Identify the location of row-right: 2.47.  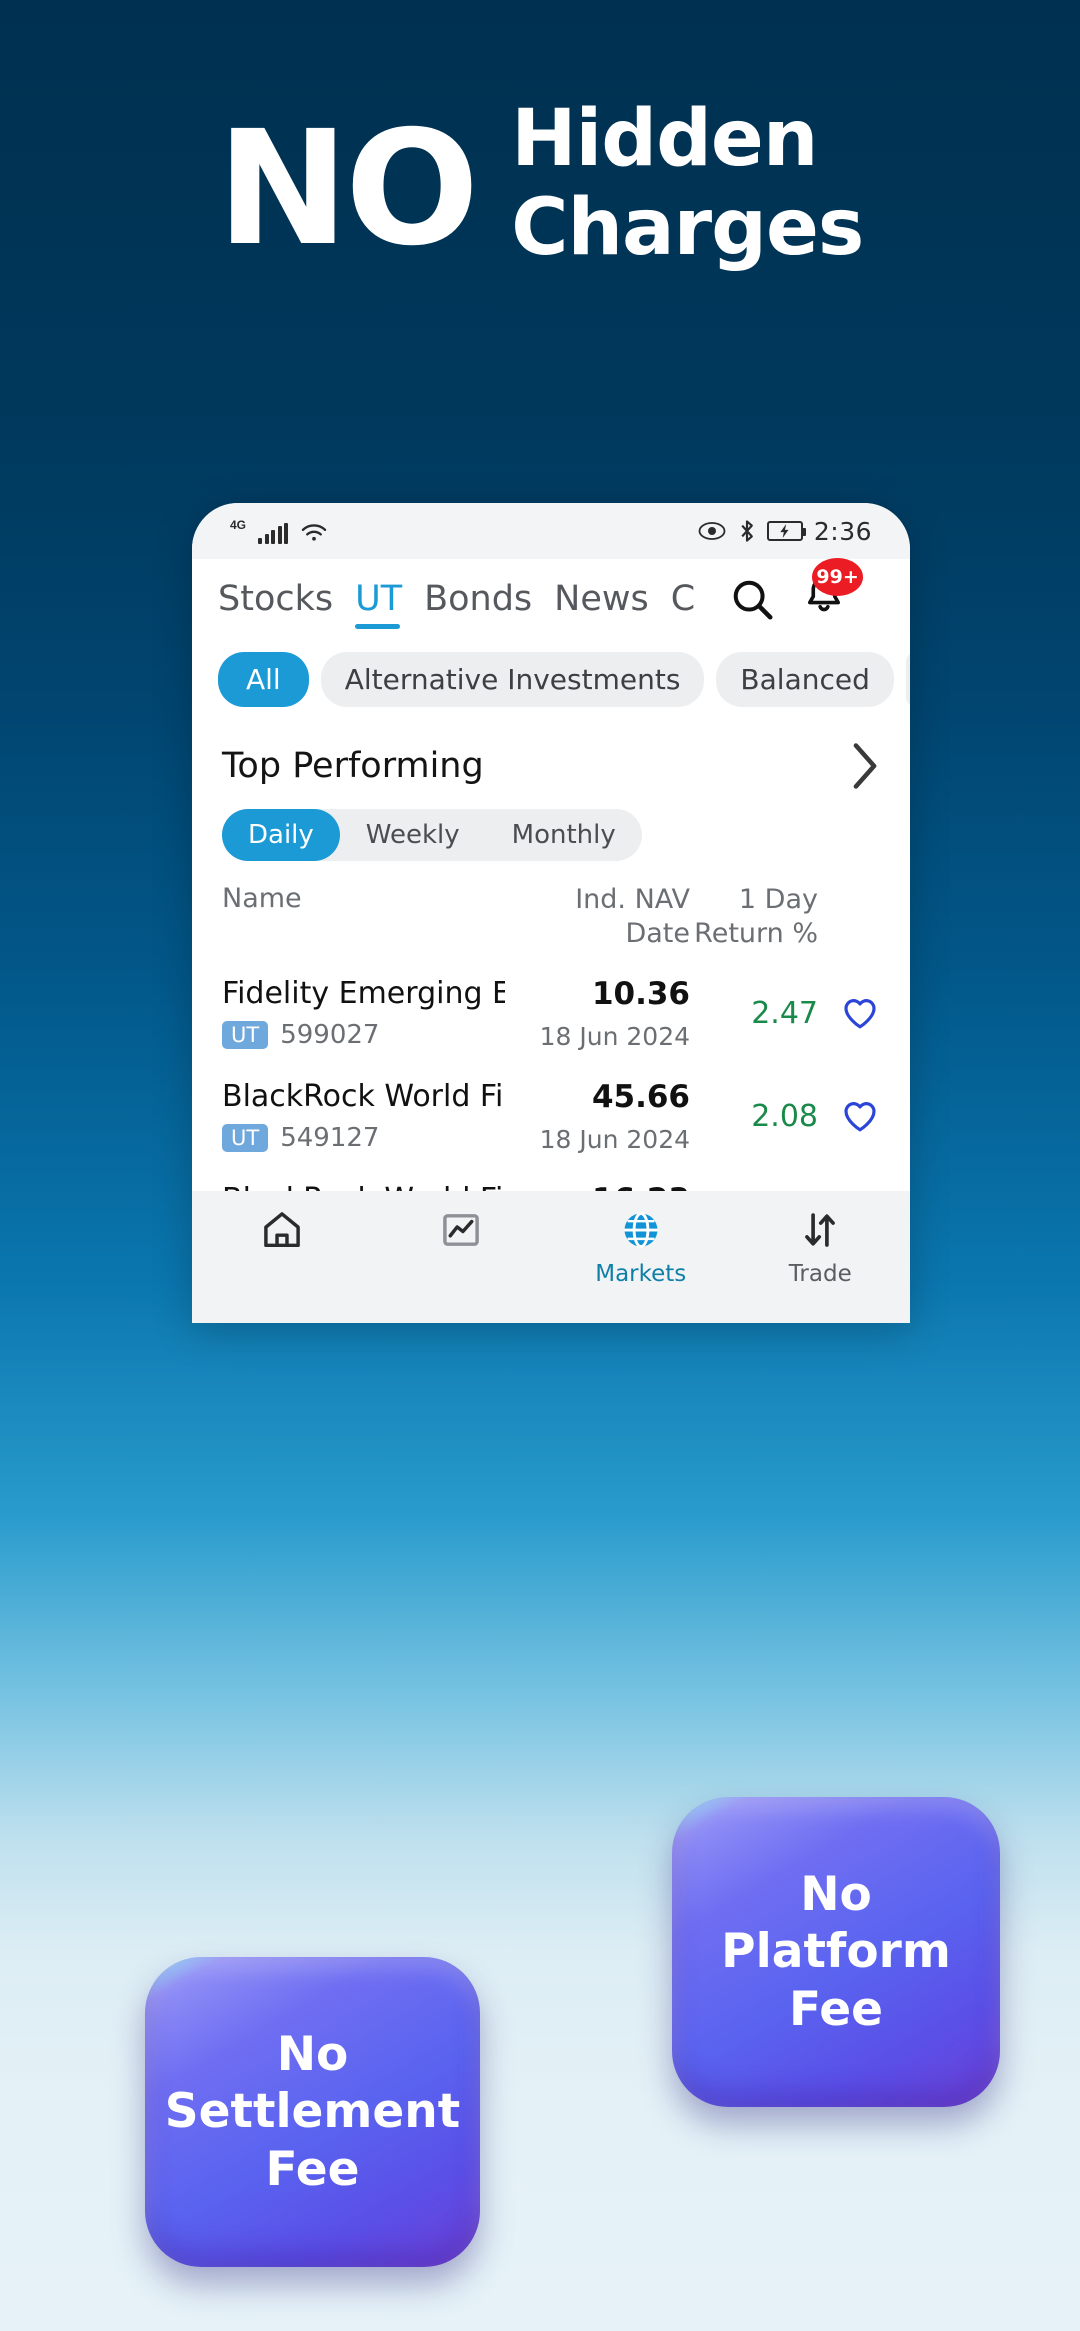
(785, 1013).